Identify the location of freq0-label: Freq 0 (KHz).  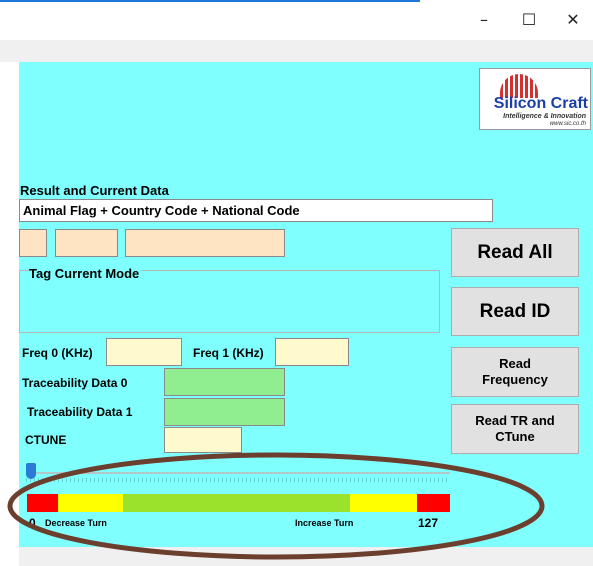
(57, 353).